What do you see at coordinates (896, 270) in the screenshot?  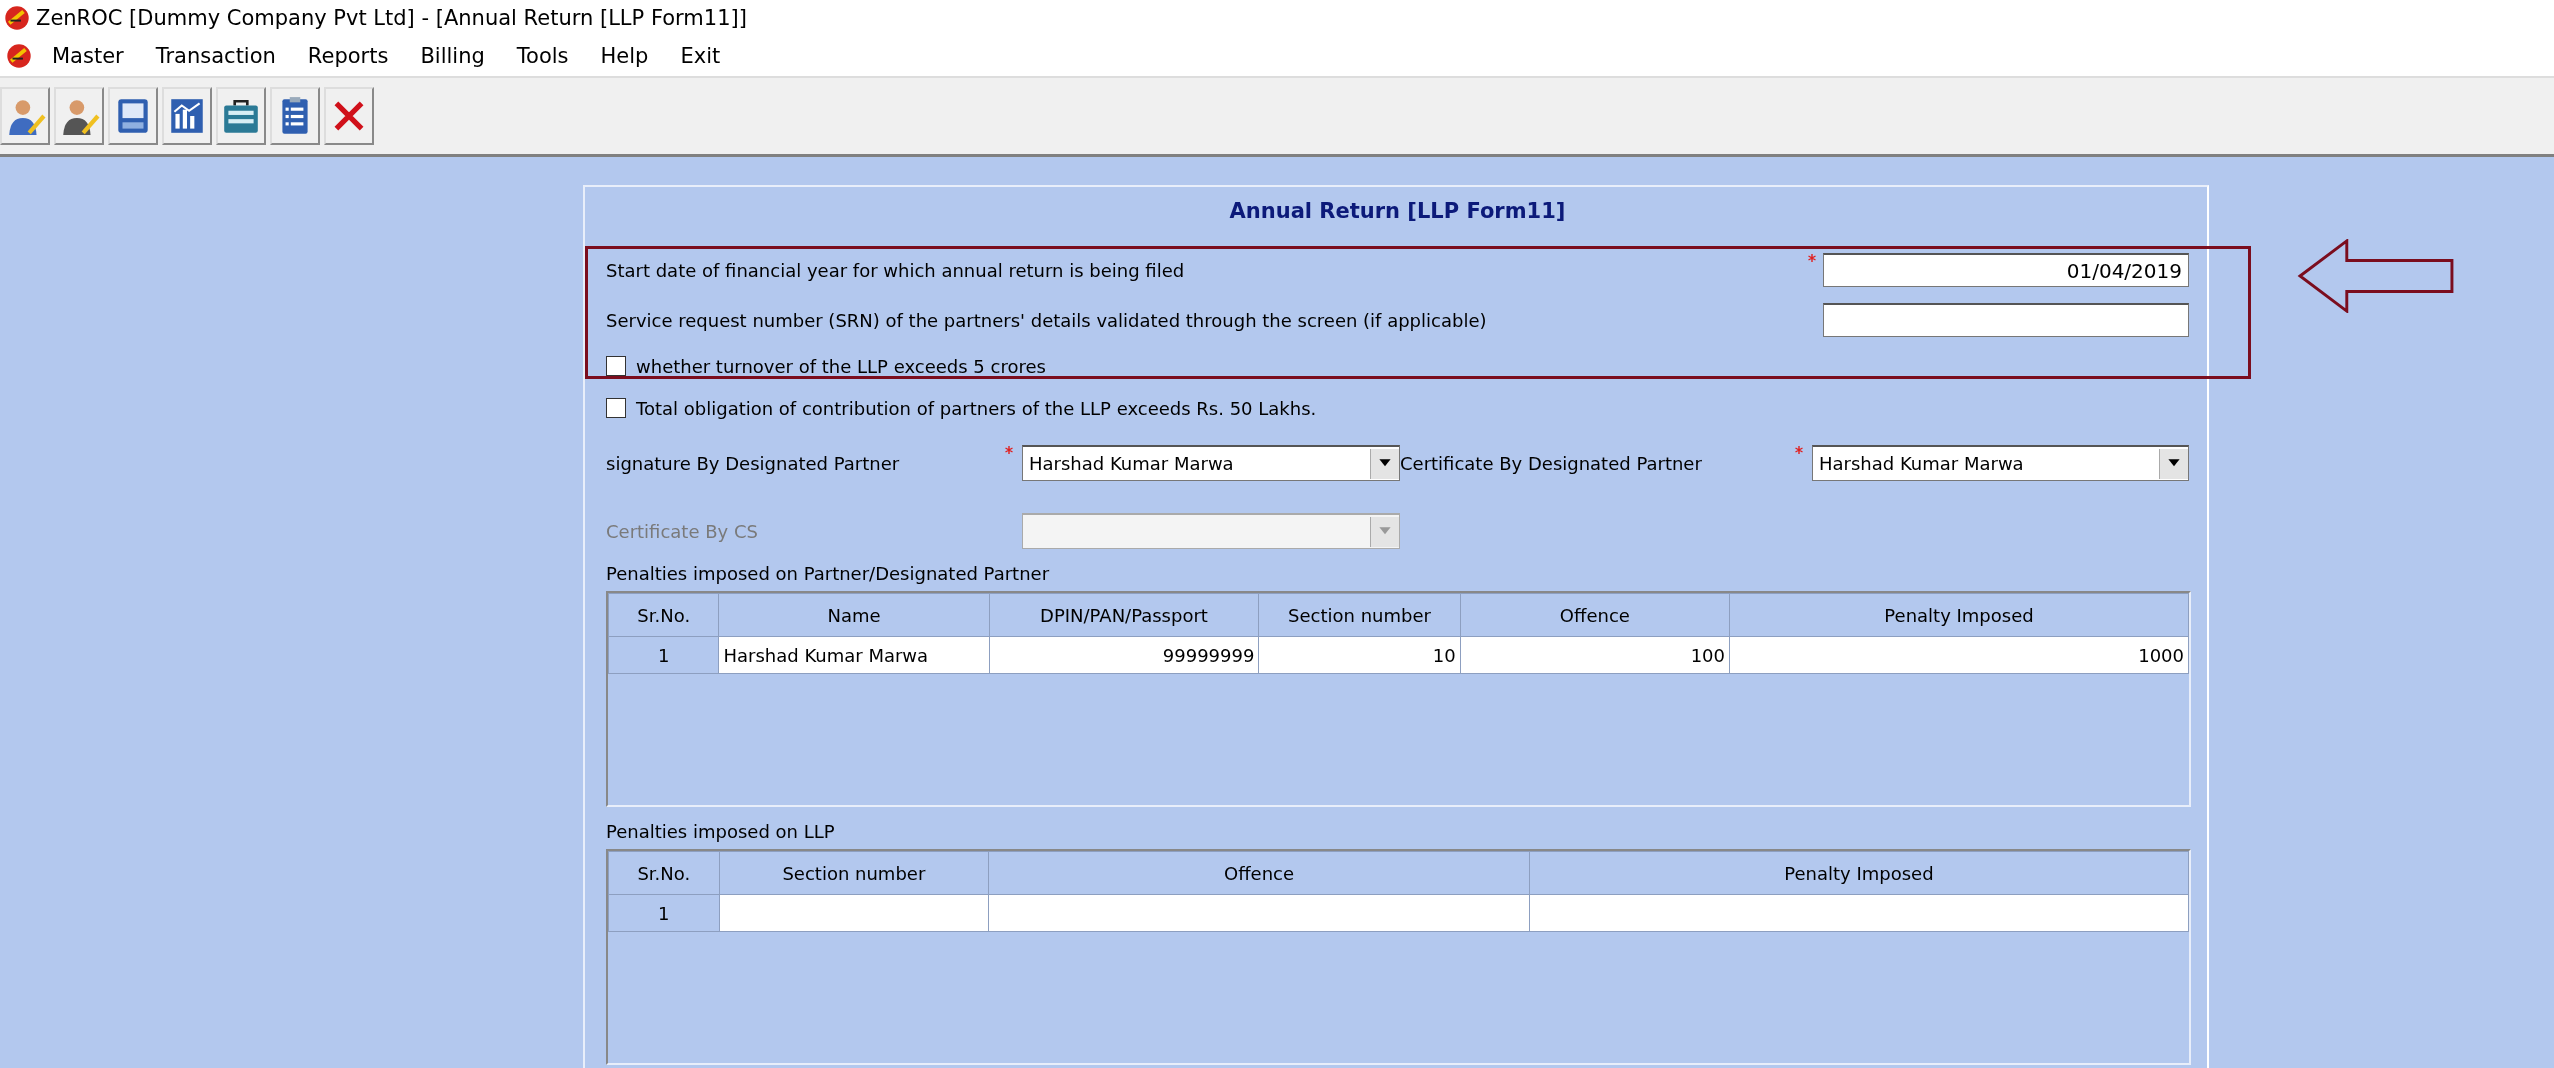 I see `field-label: Start date of financial year for which annual return is being filed` at bounding box center [896, 270].